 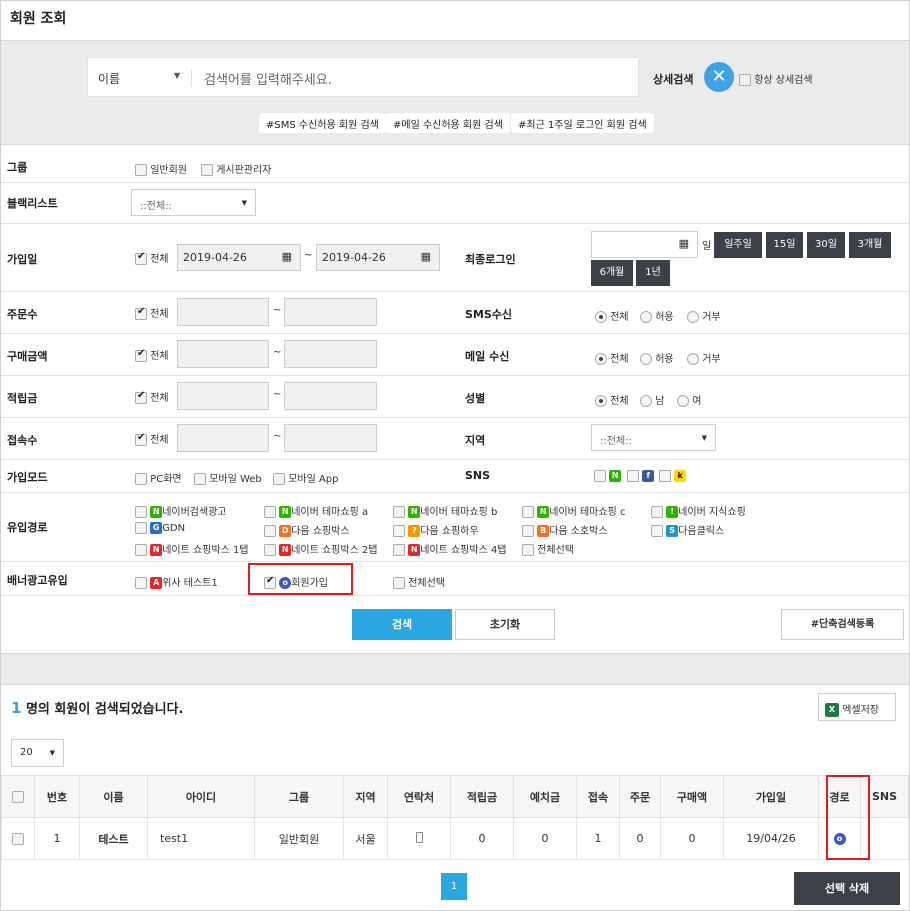 I want to click on btn-30days: 30일, so click(x=826, y=245).